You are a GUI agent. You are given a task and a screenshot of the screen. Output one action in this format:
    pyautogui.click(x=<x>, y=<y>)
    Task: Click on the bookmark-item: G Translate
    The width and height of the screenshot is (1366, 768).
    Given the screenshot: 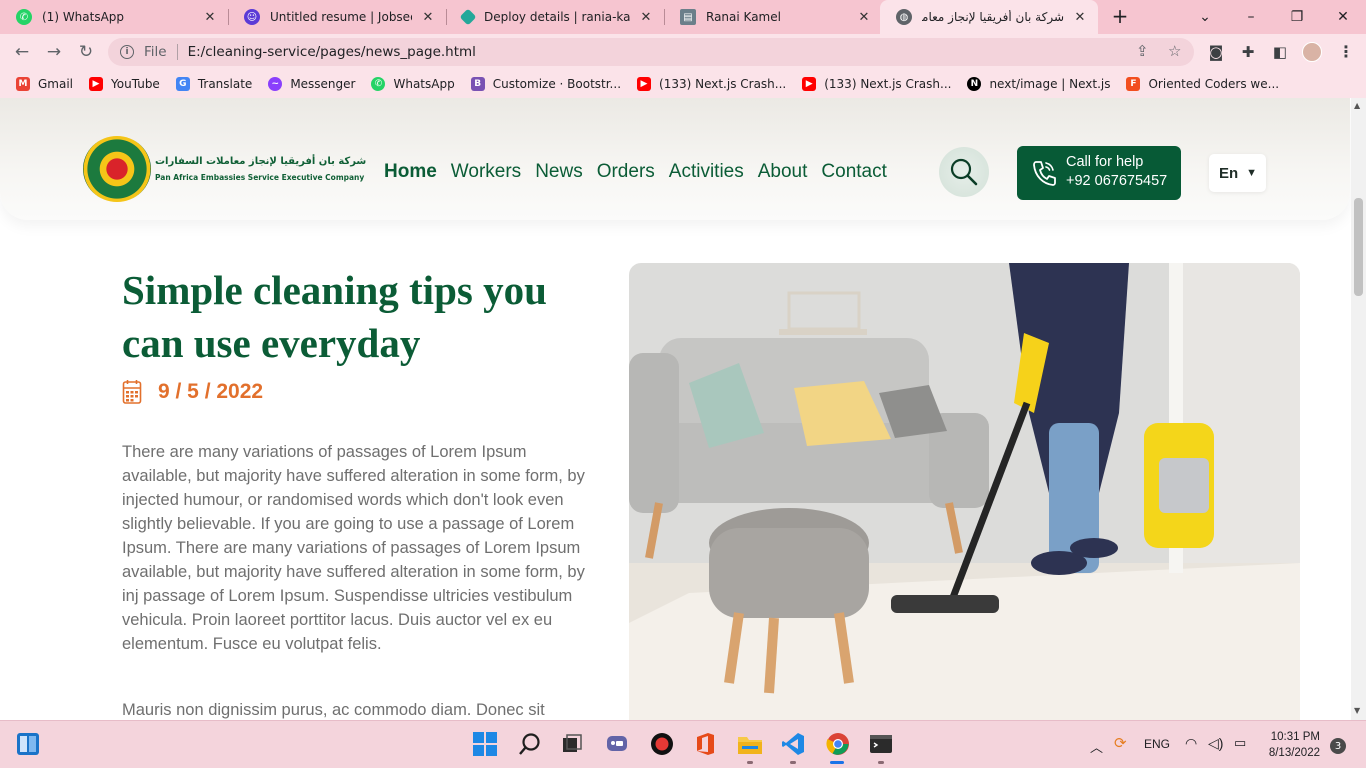 What is the action you would take?
    pyautogui.click(x=213, y=84)
    